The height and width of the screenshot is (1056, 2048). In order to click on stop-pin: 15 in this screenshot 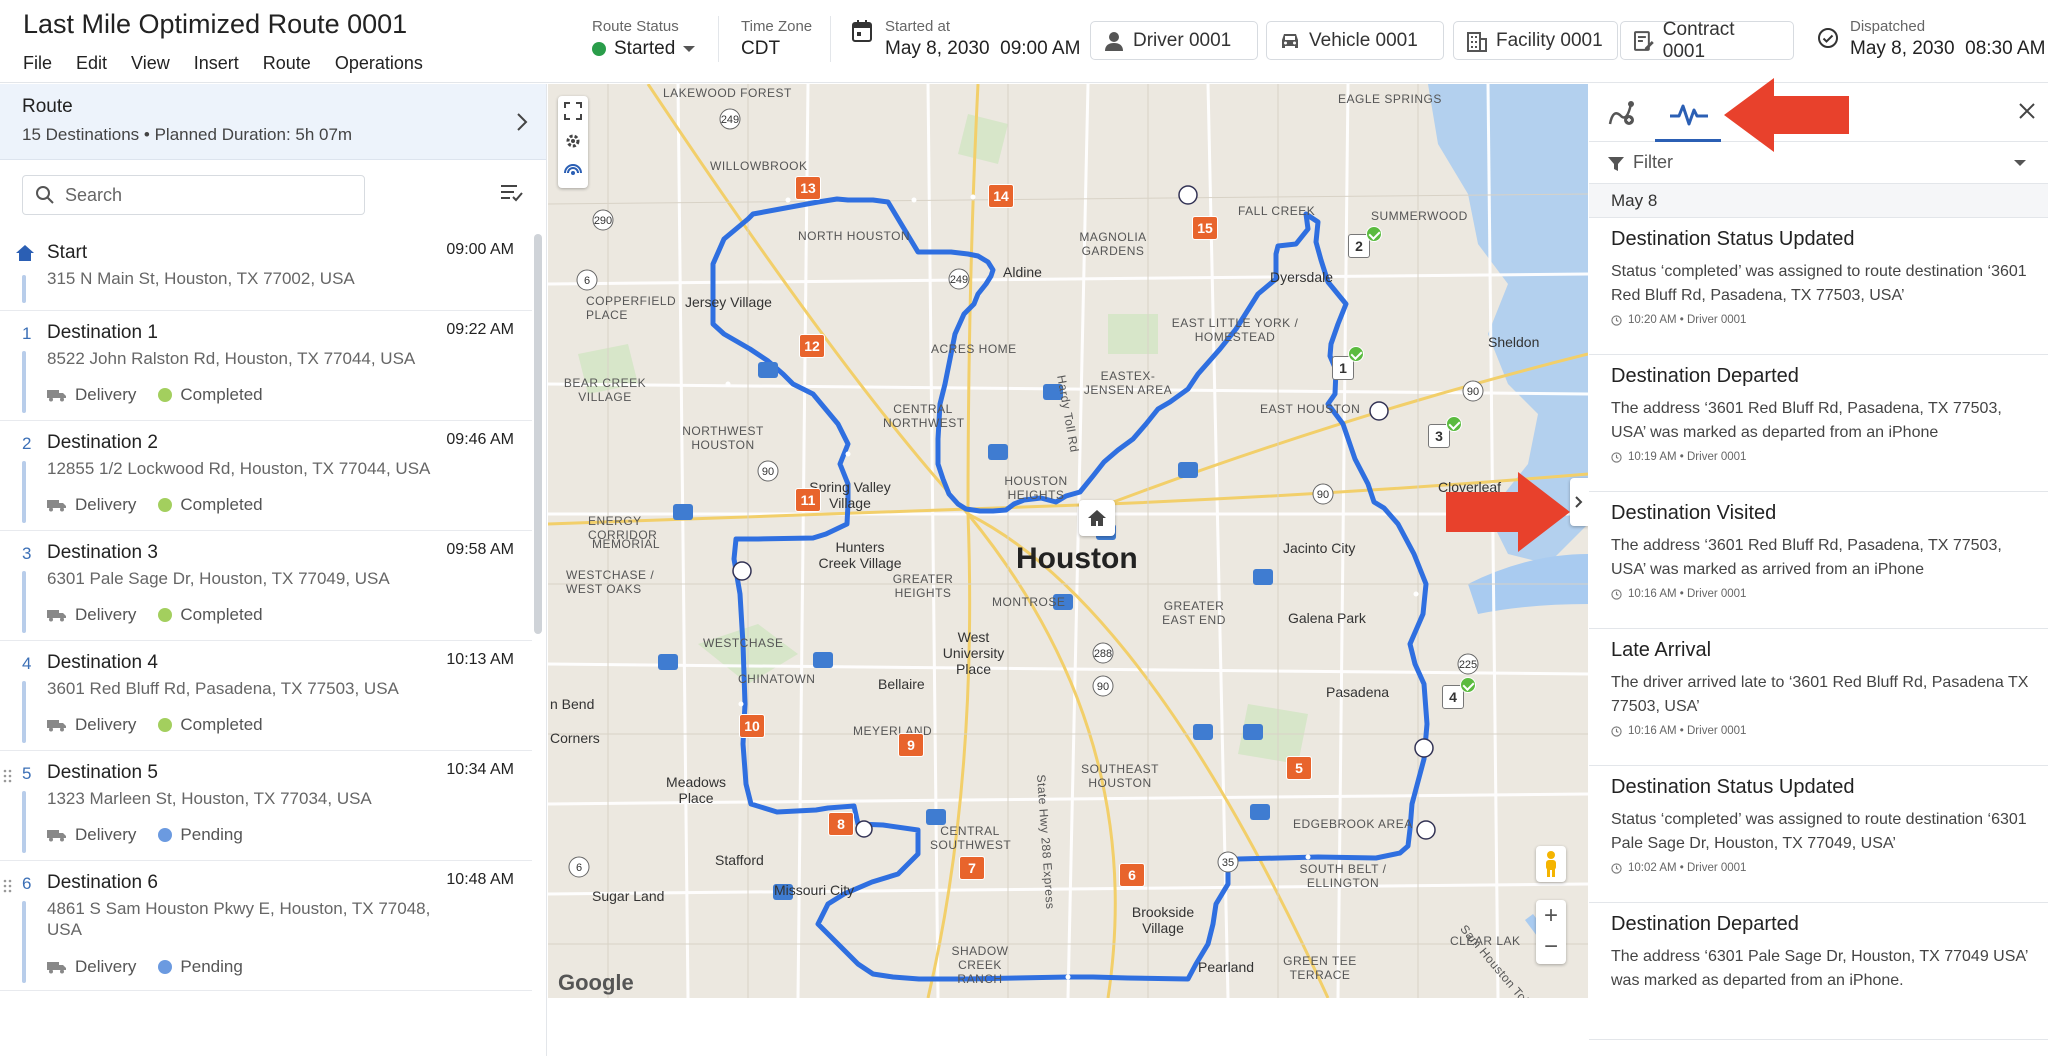, I will do `click(1205, 228)`.